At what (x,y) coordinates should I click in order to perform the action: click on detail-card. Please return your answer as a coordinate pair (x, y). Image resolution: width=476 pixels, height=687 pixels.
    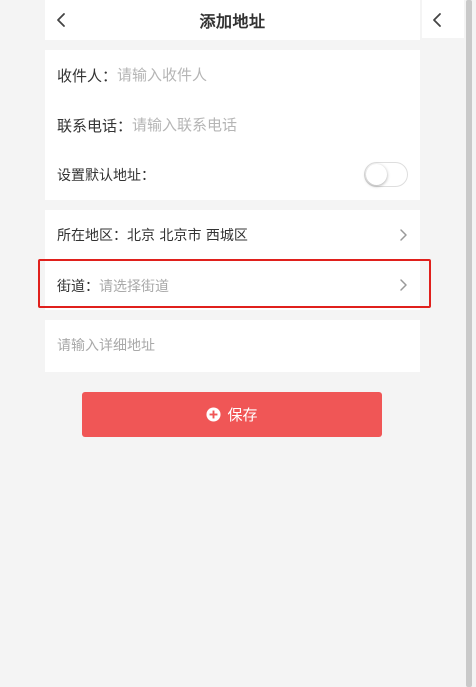
    Looking at the image, I should click on (232, 346).